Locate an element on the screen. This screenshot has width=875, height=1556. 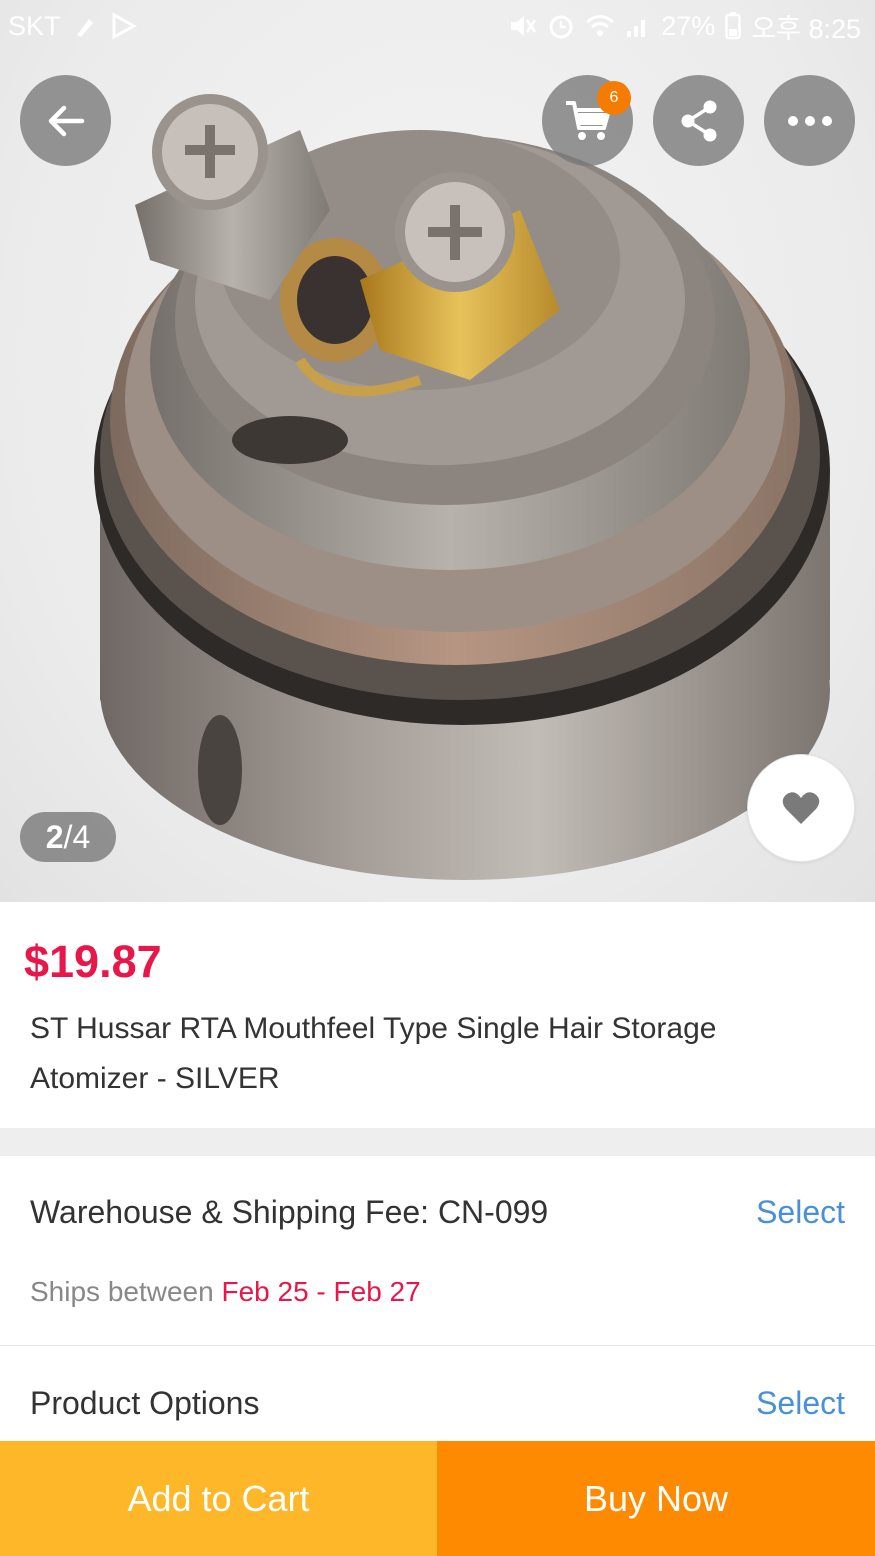
image-total: /4 is located at coordinates (77, 836).